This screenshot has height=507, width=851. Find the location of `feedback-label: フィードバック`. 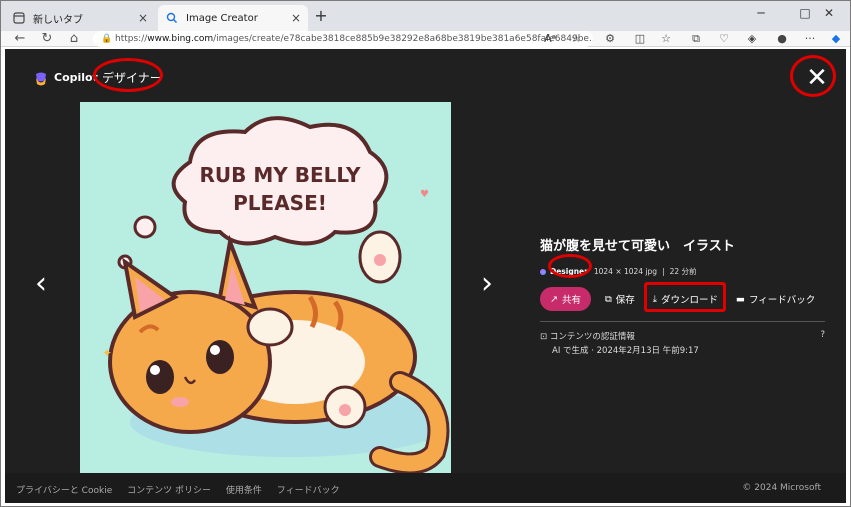

feedback-label: フィードバック is located at coordinates (782, 300).